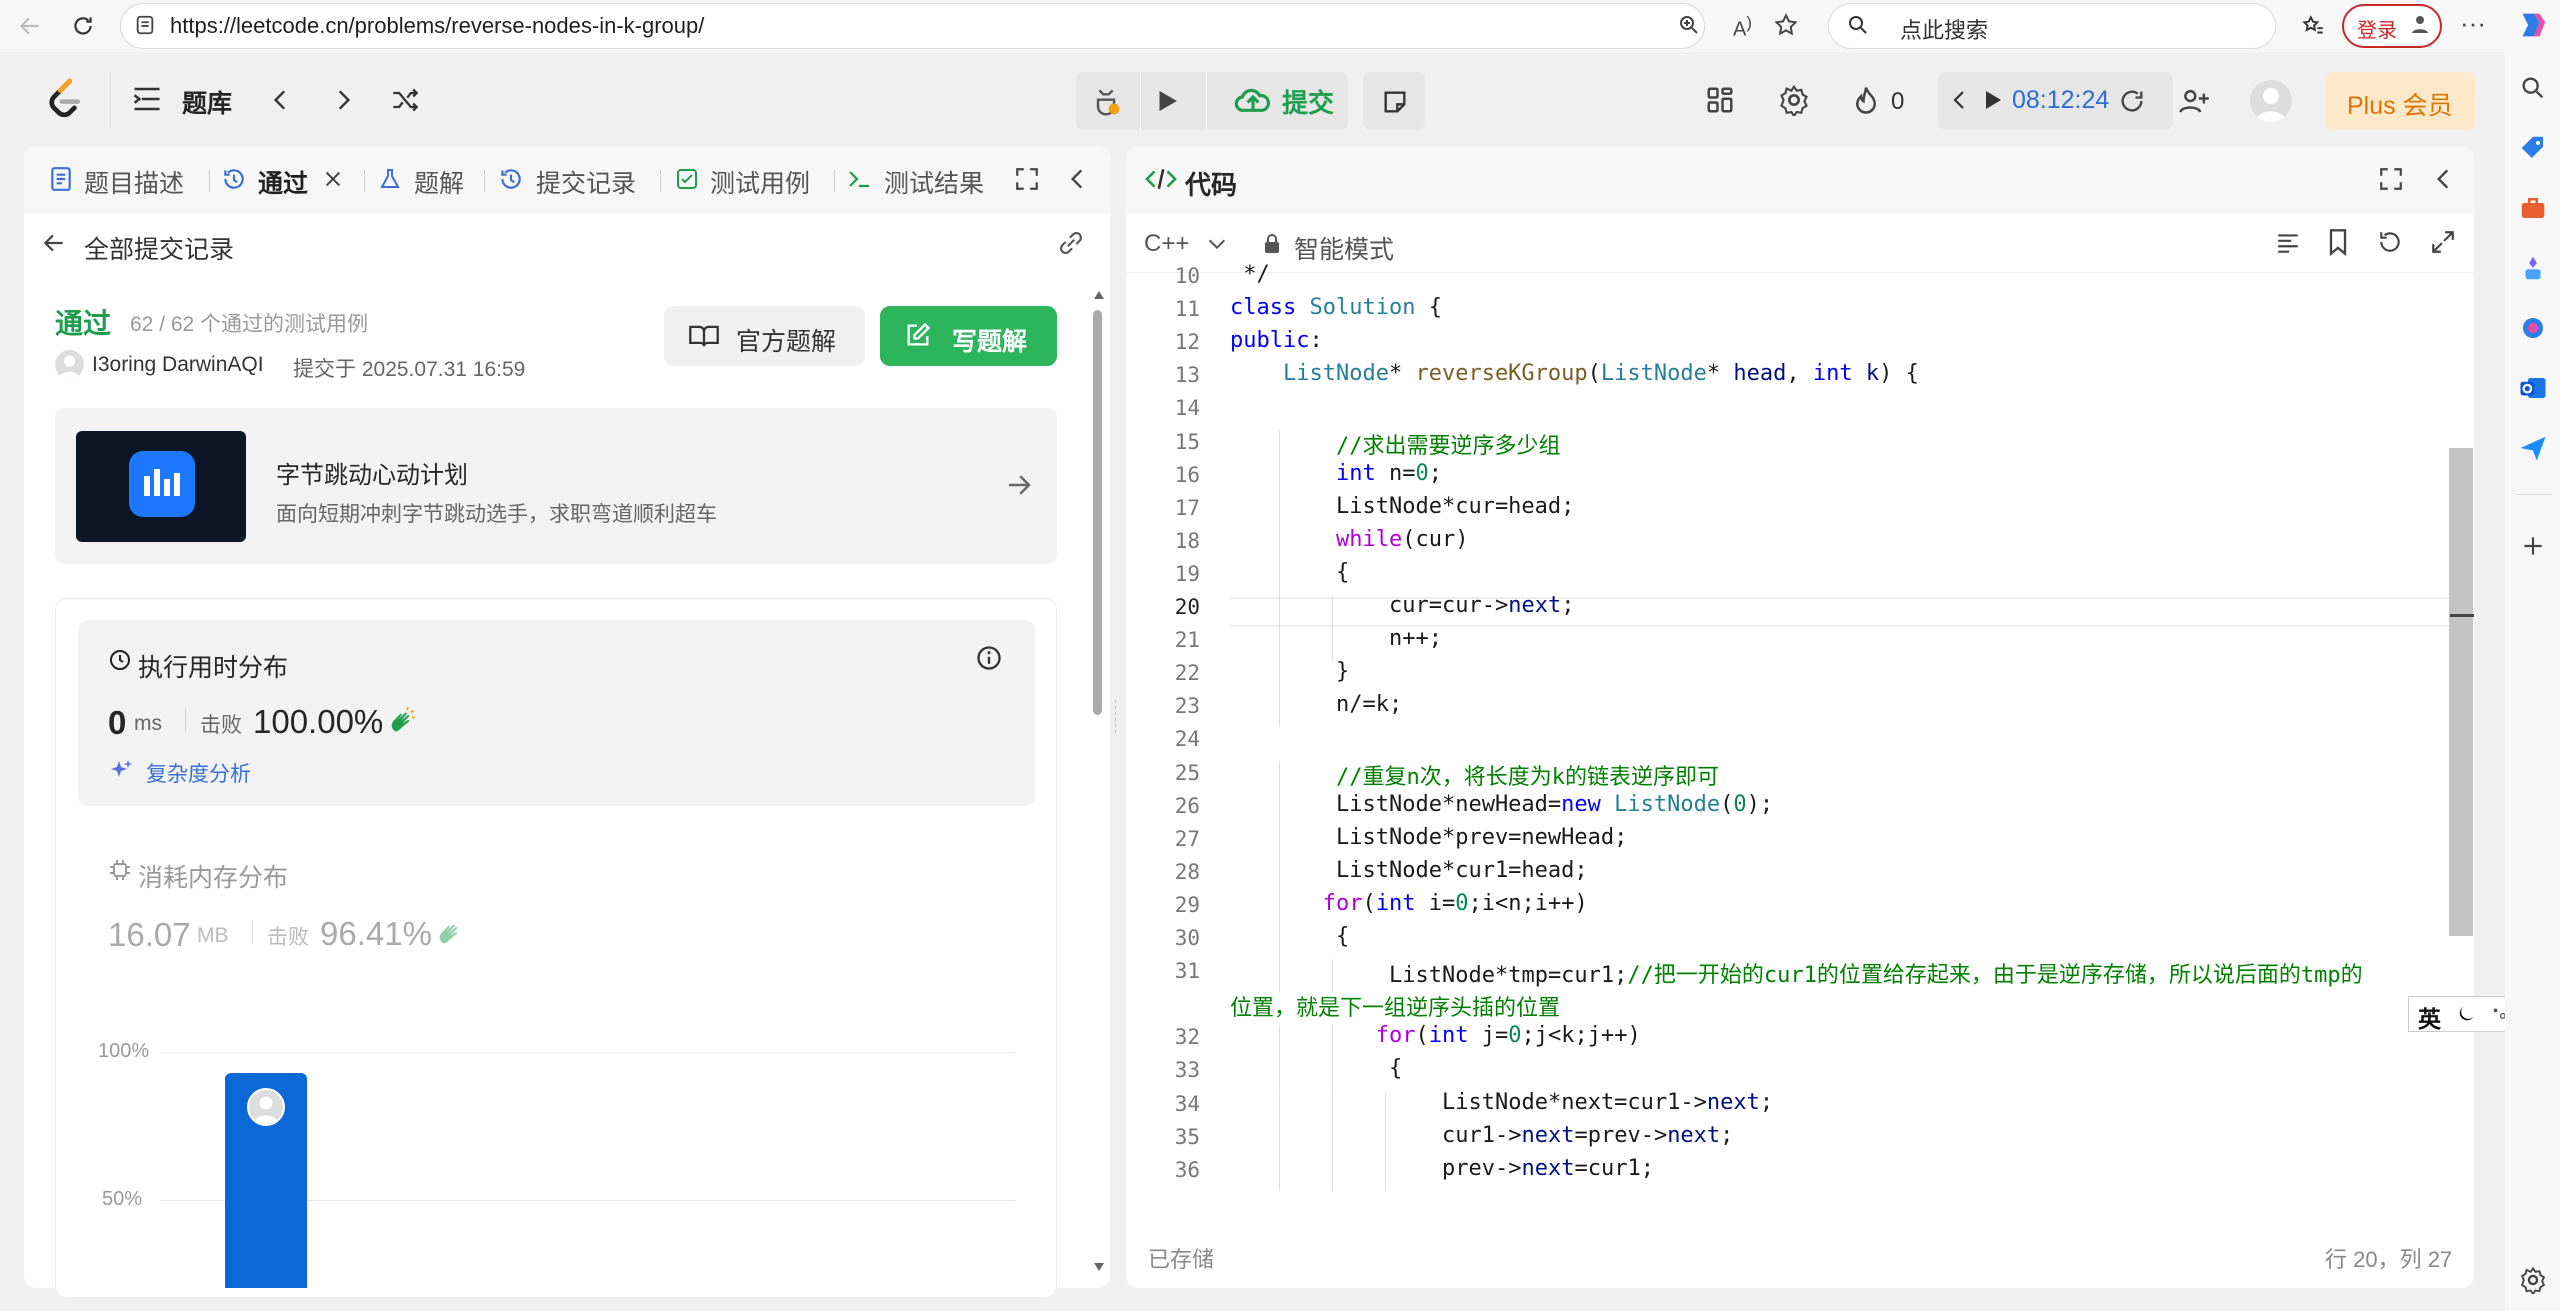  What do you see at coordinates (1344, 248) in the screenshot?
I see `smart-mode-label: 智能模式` at bounding box center [1344, 248].